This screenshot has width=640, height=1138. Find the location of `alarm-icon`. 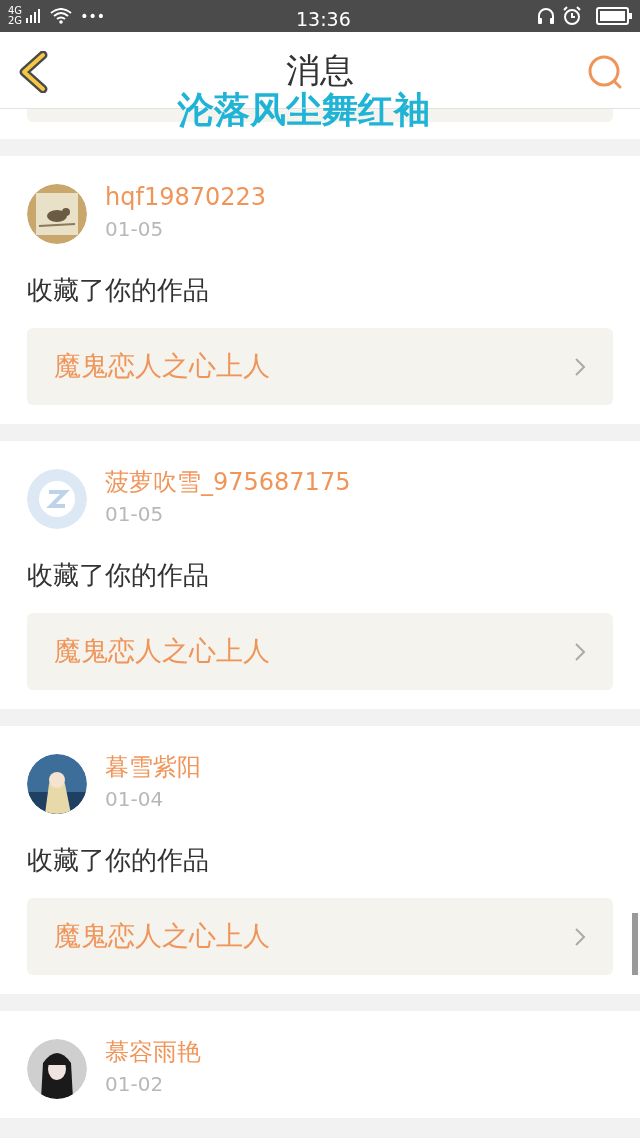

alarm-icon is located at coordinates (572, 16).